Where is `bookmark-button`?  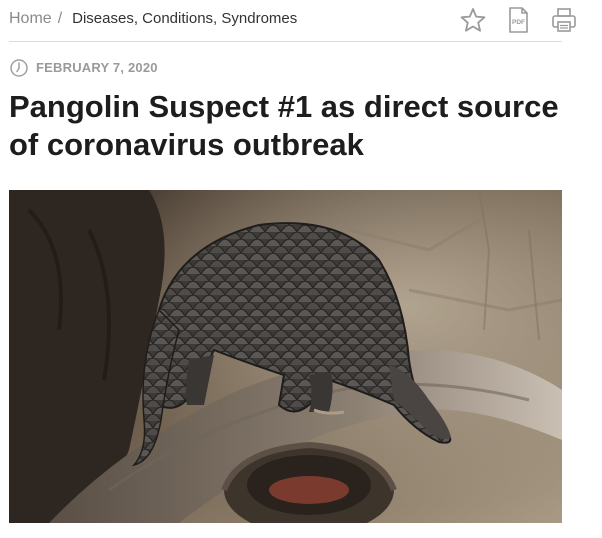 bookmark-button is located at coordinates (473, 20).